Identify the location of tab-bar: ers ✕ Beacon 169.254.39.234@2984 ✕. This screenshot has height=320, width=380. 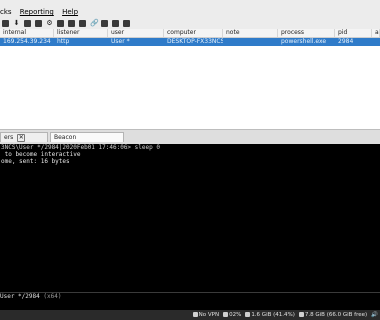
(190, 145).